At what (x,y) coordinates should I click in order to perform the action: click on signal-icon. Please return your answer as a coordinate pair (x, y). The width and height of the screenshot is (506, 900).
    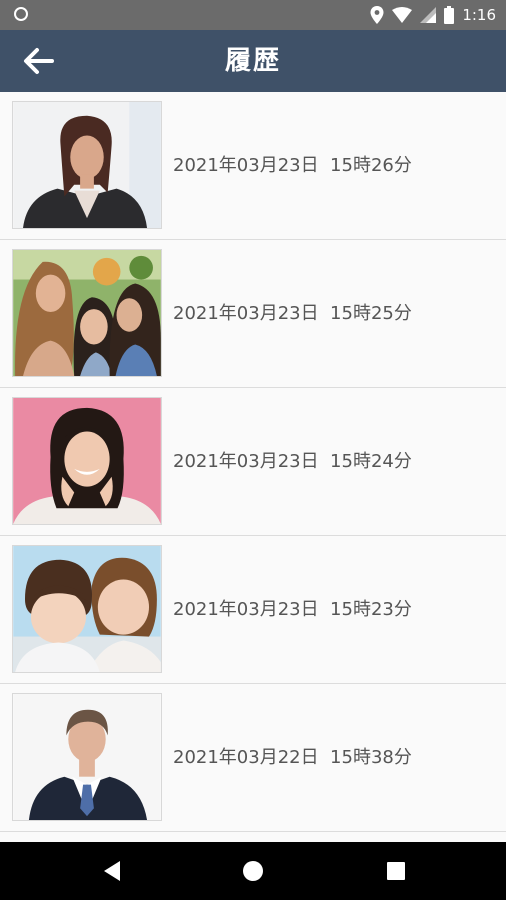
    Looking at the image, I should click on (428, 15).